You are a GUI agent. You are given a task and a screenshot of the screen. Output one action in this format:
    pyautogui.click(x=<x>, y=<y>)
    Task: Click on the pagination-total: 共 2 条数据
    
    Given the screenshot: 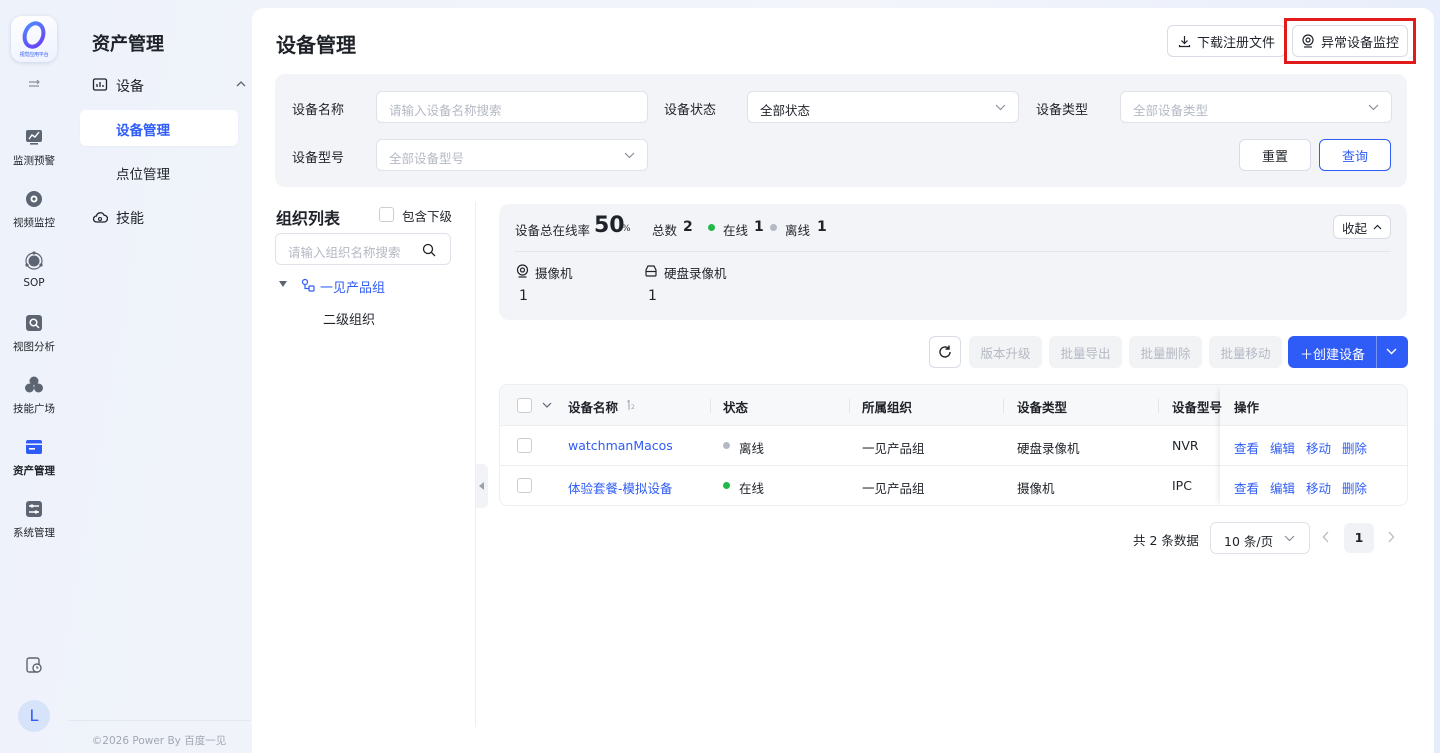 What is the action you would take?
    pyautogui.click(x=1166, y=540)
    